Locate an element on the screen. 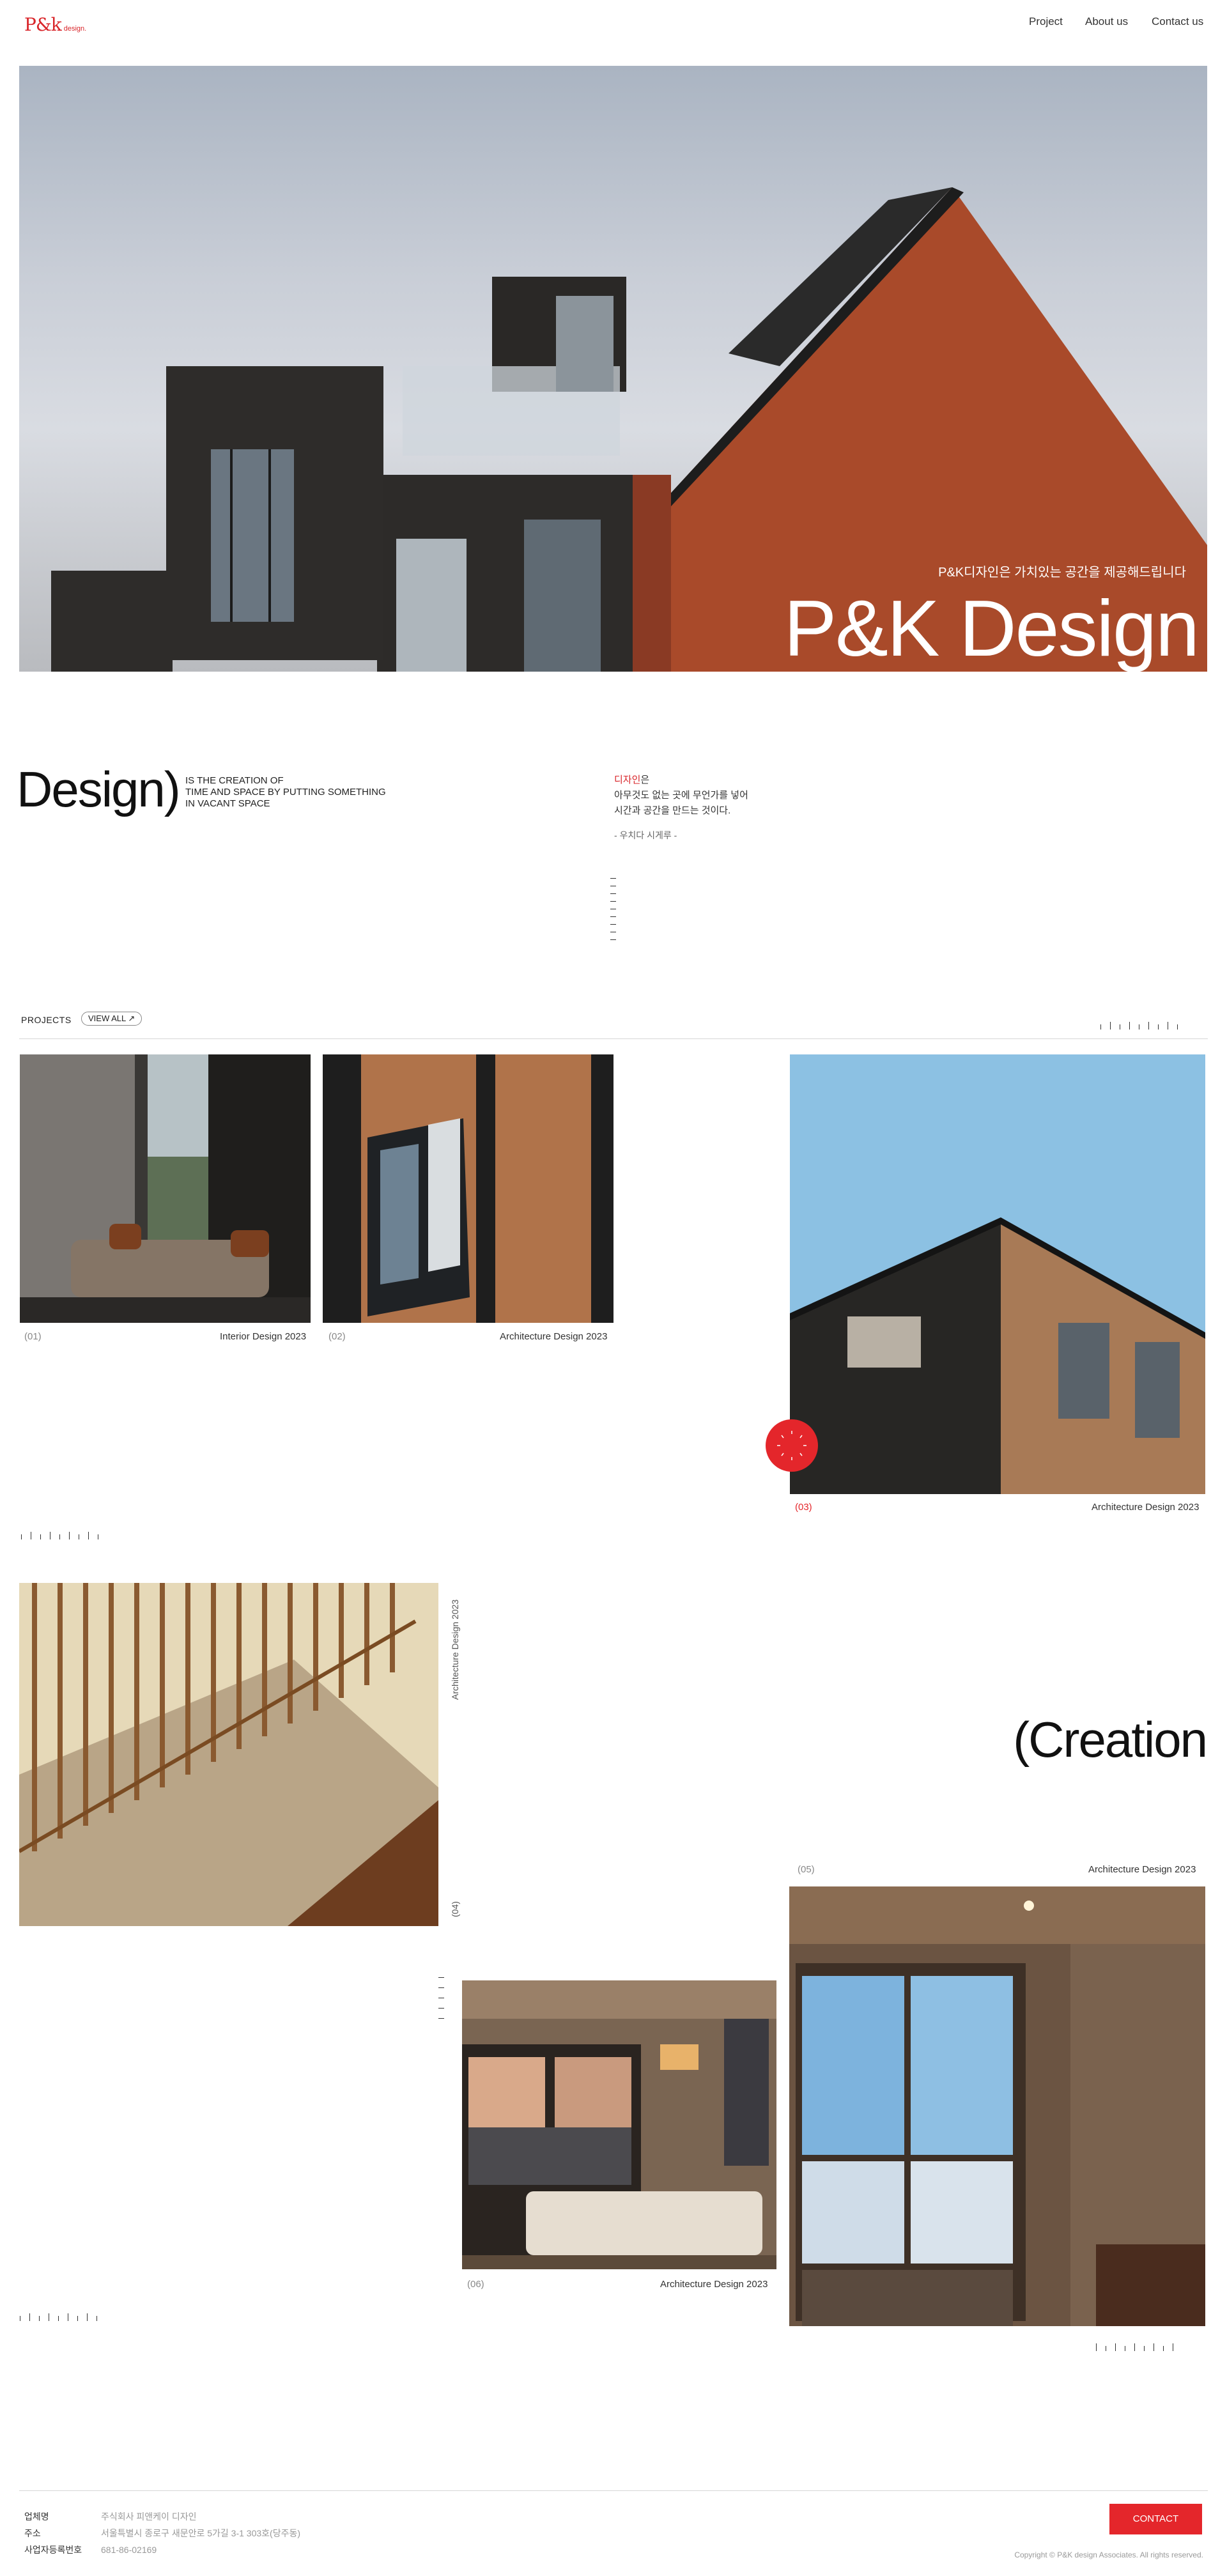 The image size is (1227, 2576). view-all-button: VIEW ALL ↗ is located at coordinates (112, 1019).